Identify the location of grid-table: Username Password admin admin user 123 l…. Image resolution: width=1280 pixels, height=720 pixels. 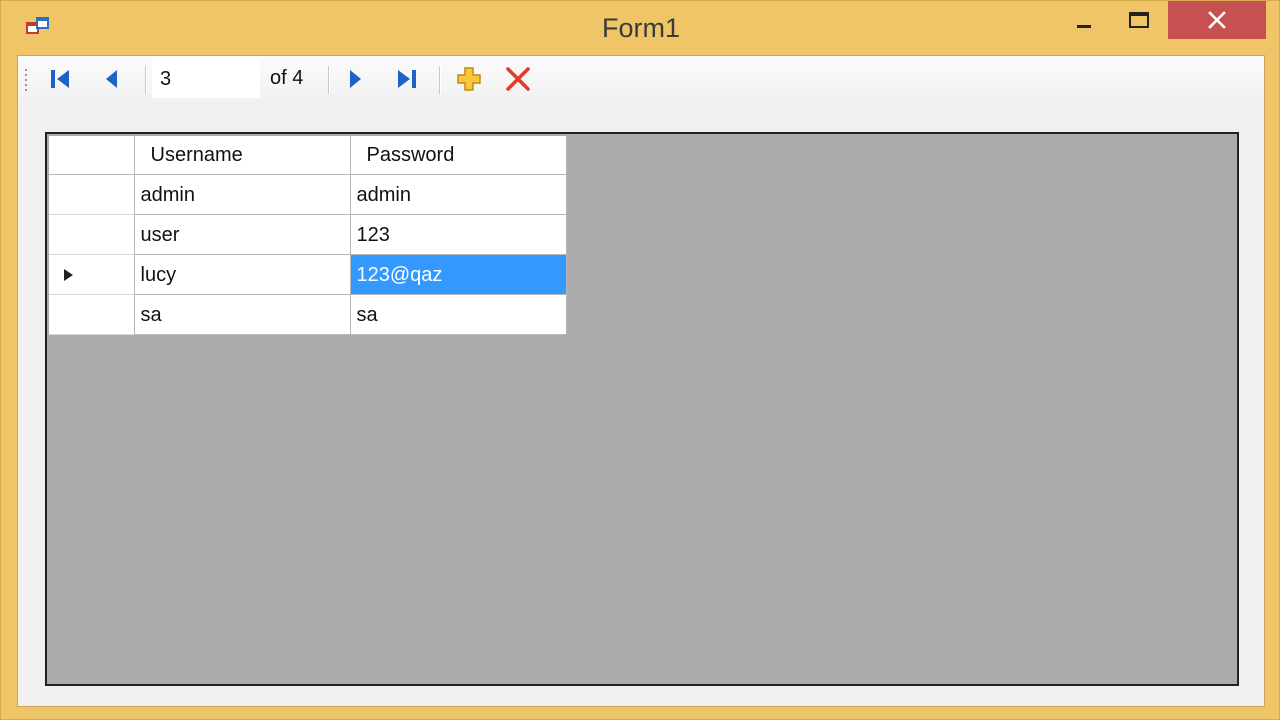
(308, 235).